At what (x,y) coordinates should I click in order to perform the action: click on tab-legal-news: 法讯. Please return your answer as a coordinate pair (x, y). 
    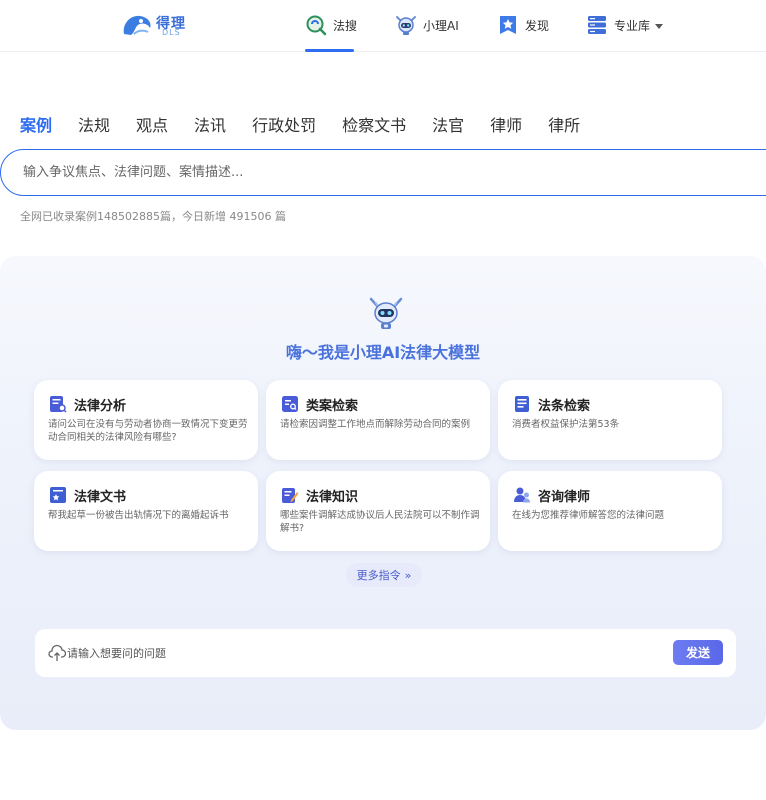
    Looking at the image, I should click on (210, 127).